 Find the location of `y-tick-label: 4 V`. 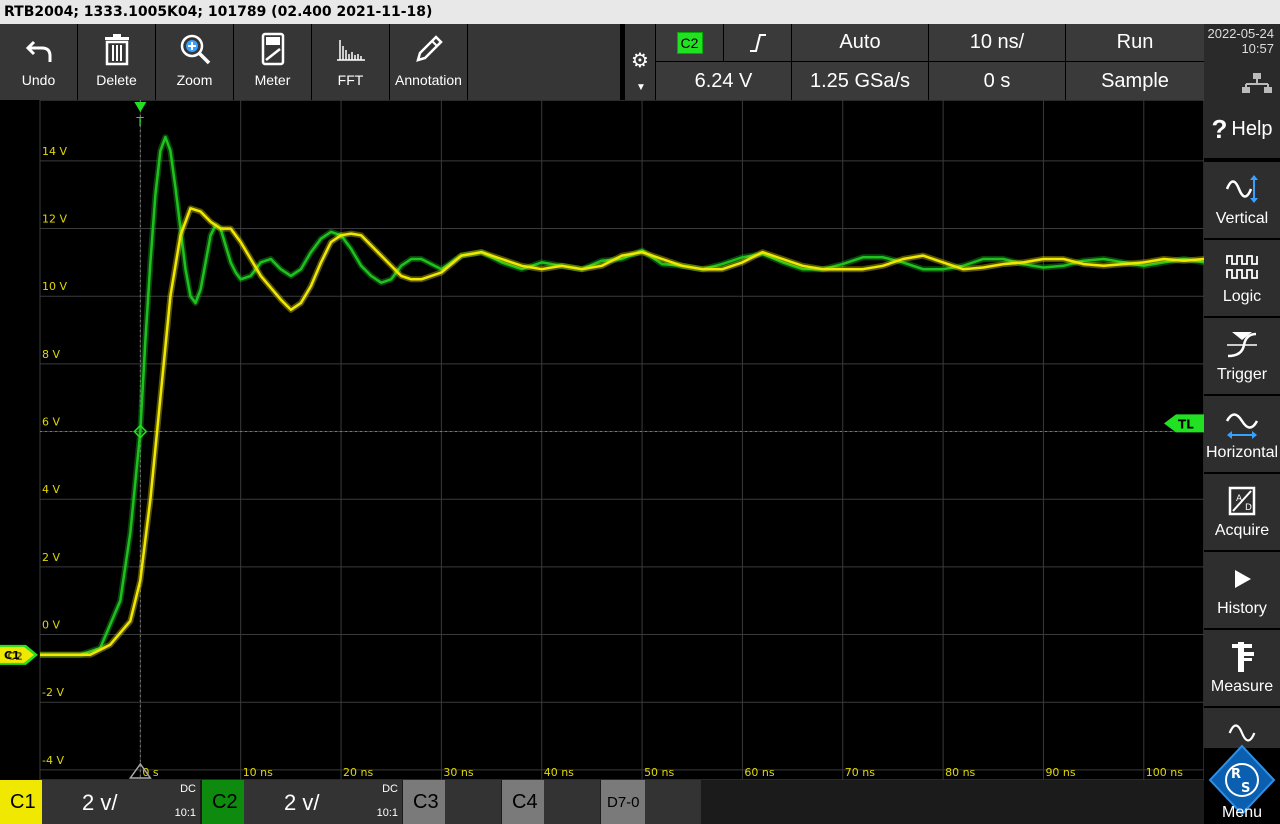

y-tick-label: 4 V is located at coordinates (51, 489).